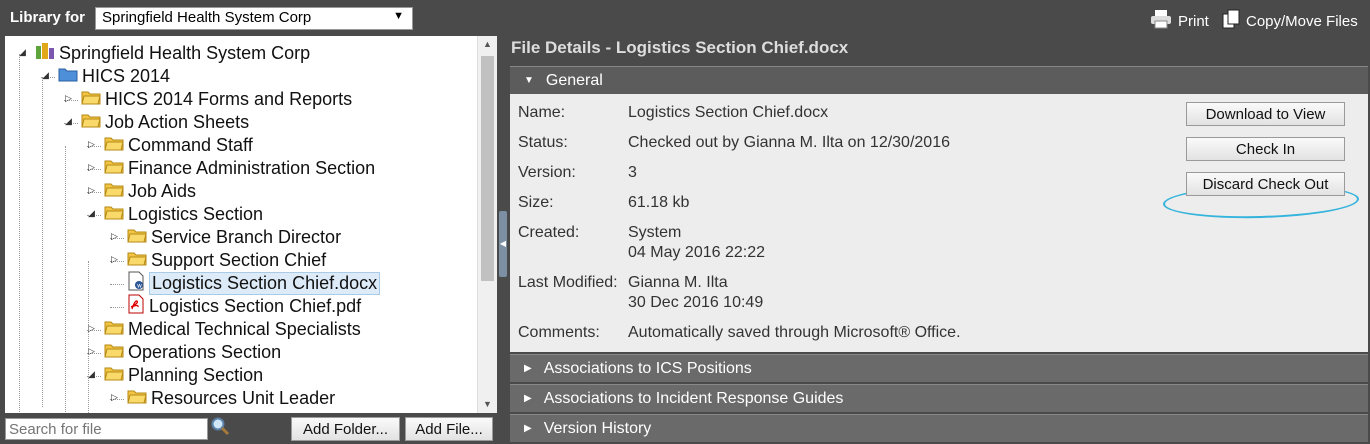 This screenshot has height=444, width=1370. I want to click on tree-item: w Logistics Section Chief.docx, so click(254, 283).